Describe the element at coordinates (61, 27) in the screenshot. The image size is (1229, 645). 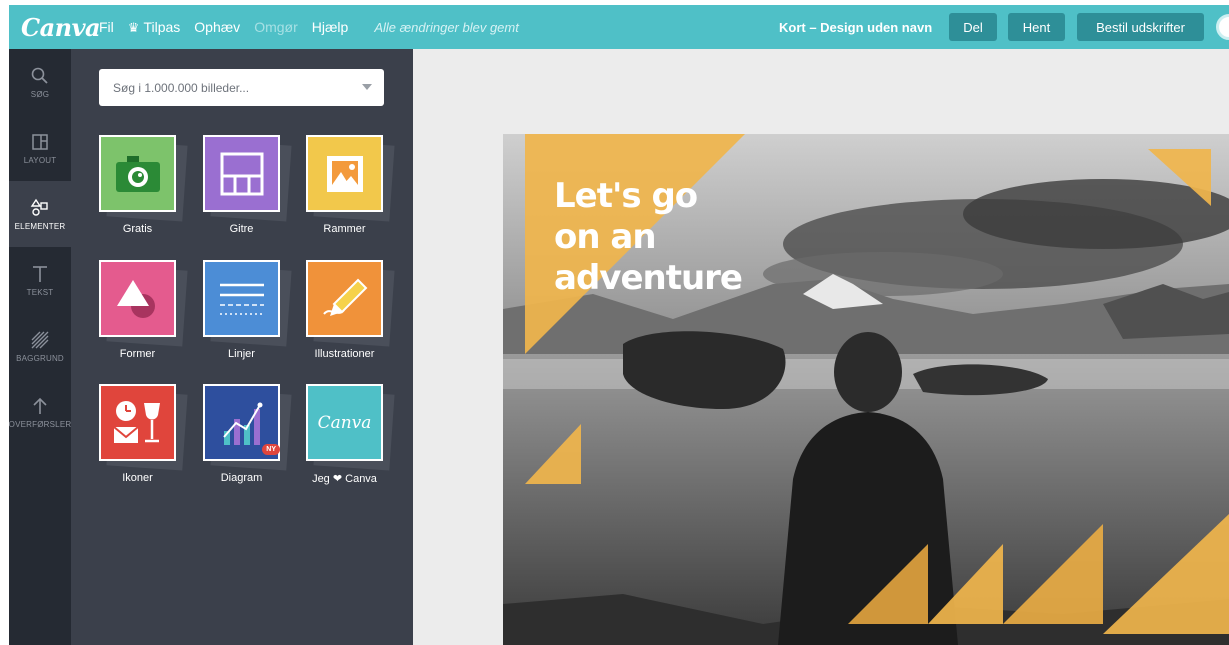
I see `canva-logo: Canva` at that location.